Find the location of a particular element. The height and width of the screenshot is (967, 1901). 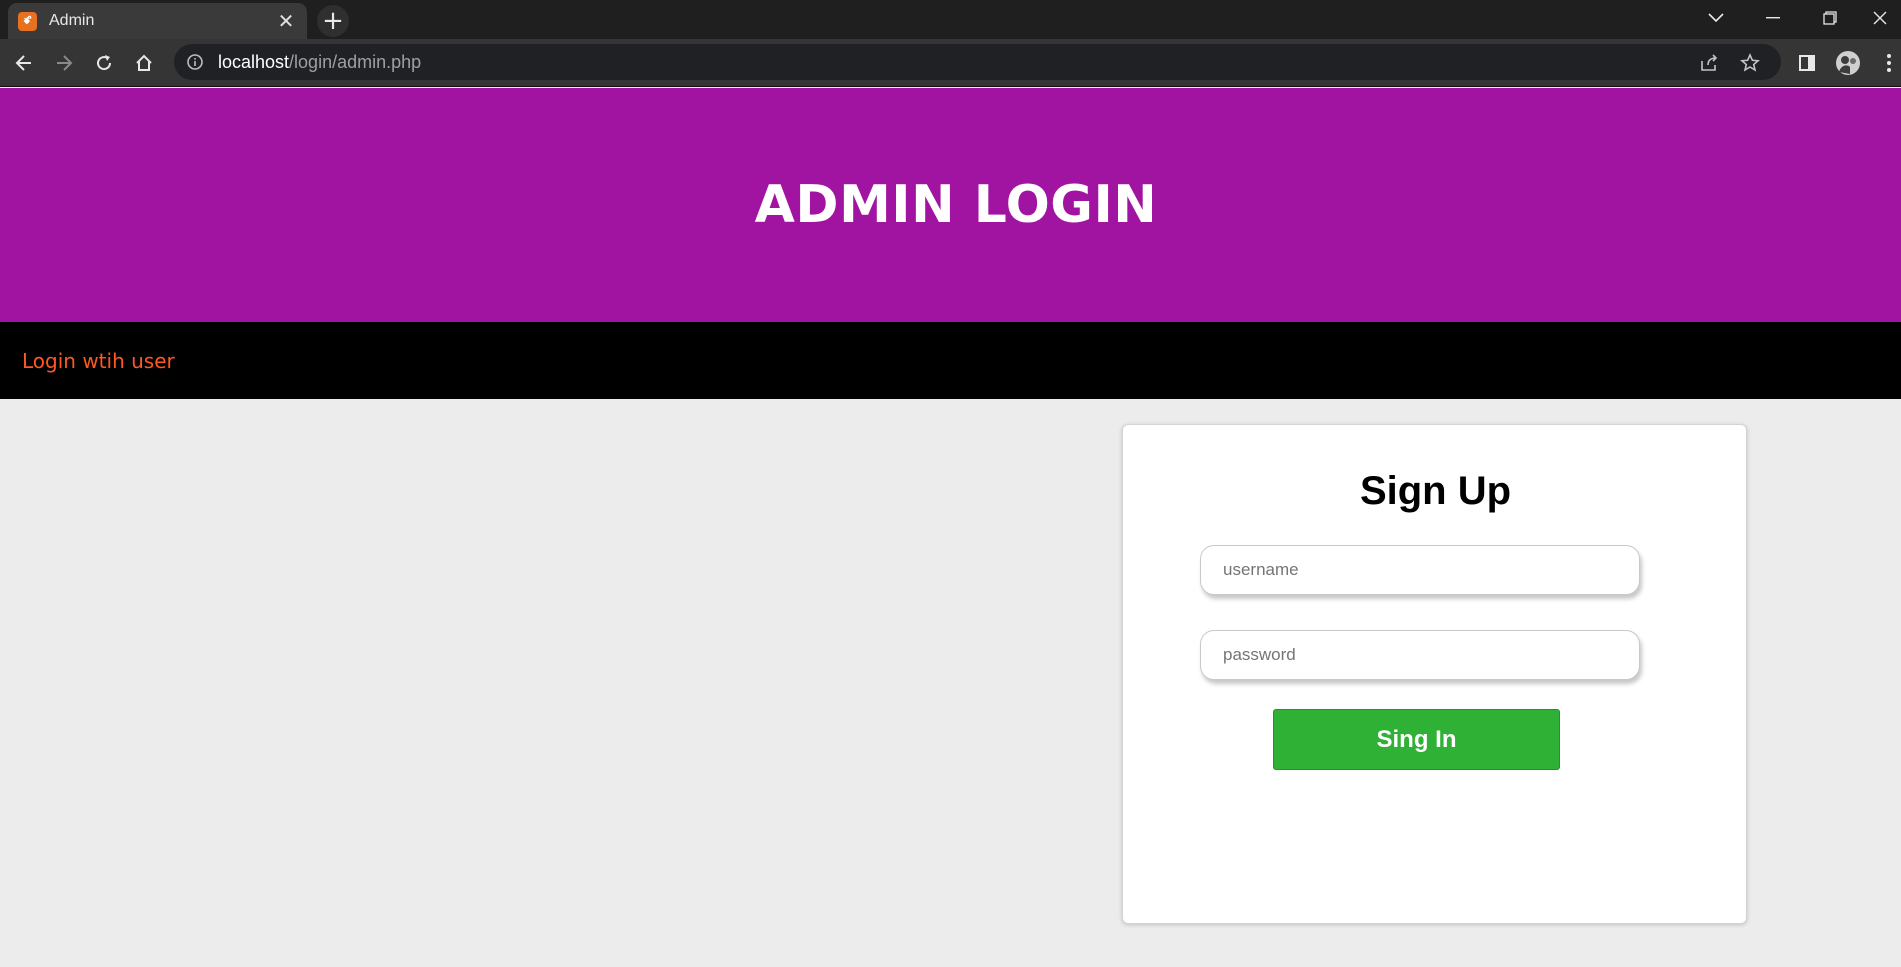

forward-icon is located at coordinates (64, 63).